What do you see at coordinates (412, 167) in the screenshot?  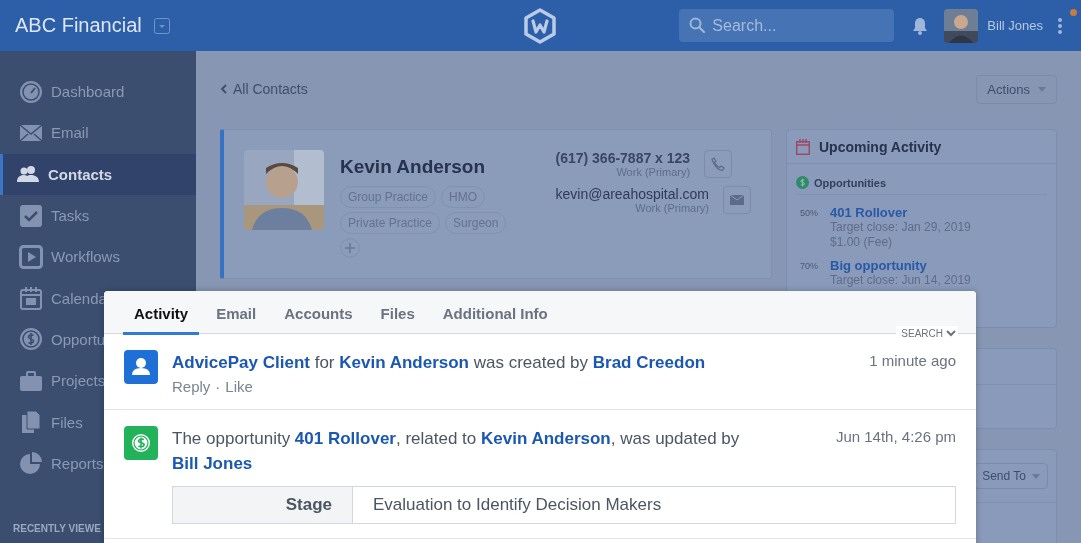 I see `contact-name: Kevin Anderson` at bounding box center [412, 167].